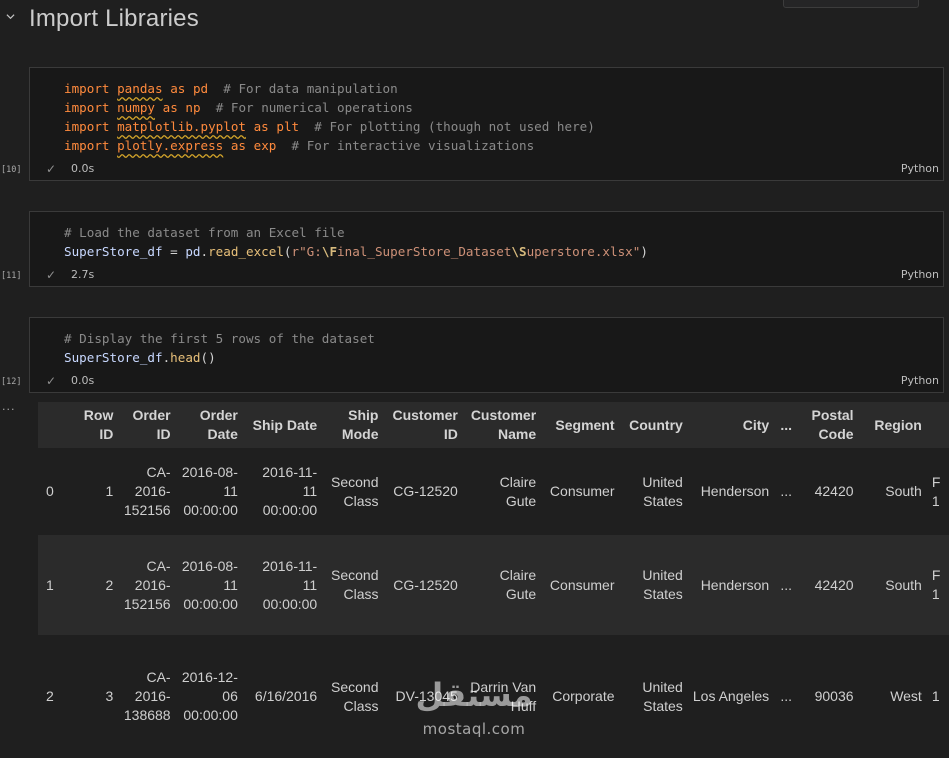 The height and width of the screenshot is (758, 949). Describe the element at coordinates (892, 696) in the screenshot. I see `table-cell: West` at that location.